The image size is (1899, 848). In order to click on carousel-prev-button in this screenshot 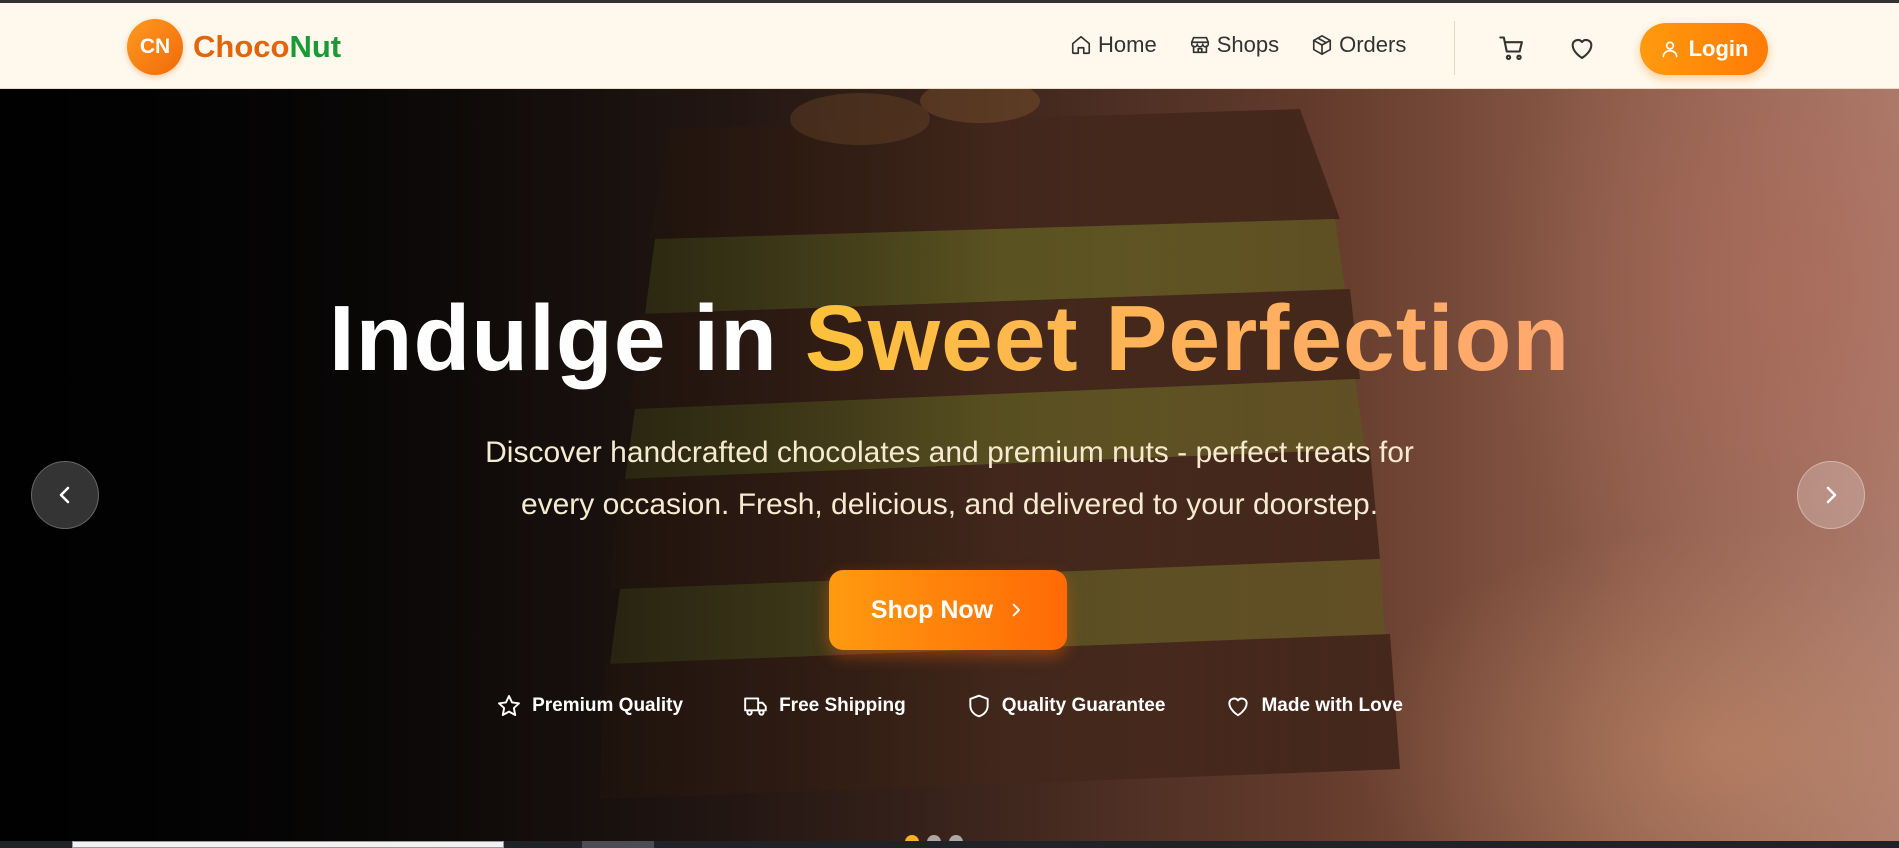, I will do `click(65, 495)`.